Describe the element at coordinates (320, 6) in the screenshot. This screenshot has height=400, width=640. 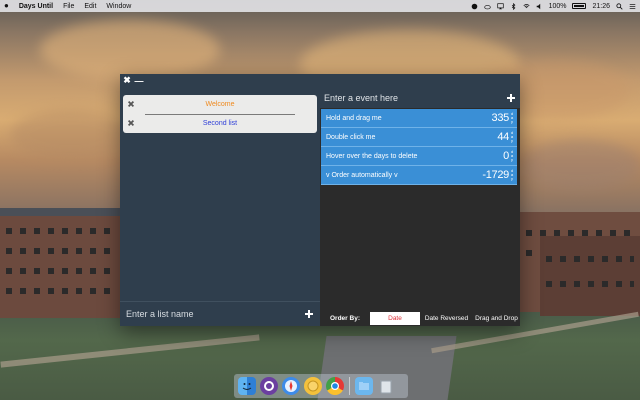
I see `menu-bar: ● Days Until File Edit Window 100% 21:26` at that location.